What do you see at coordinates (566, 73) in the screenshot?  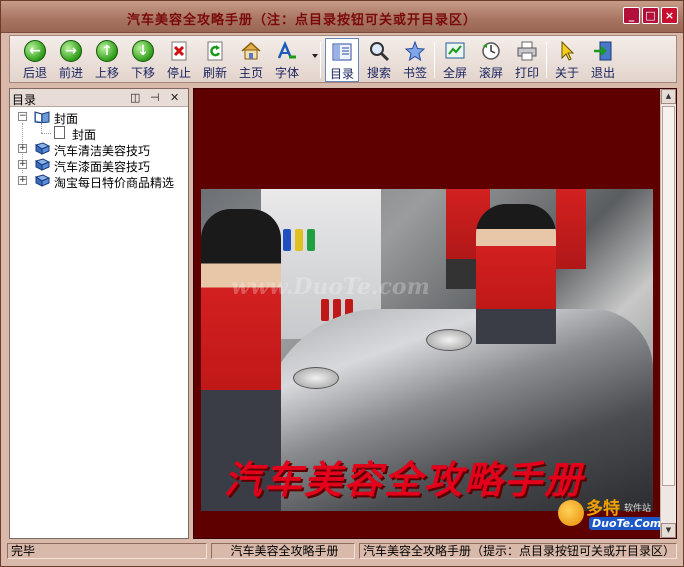 I see `about-button-label: 关于` at bounding box center [566, 73].